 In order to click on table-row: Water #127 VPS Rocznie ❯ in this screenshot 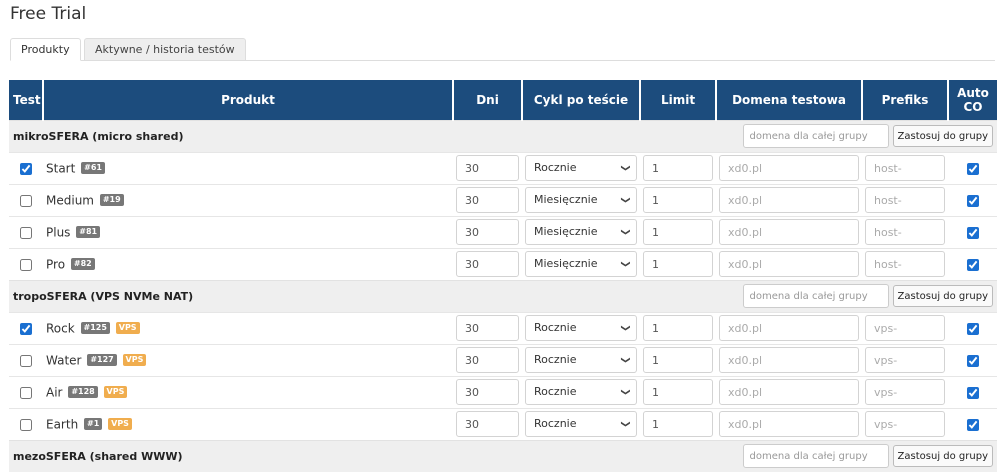, I will do `click(503, 359)`.